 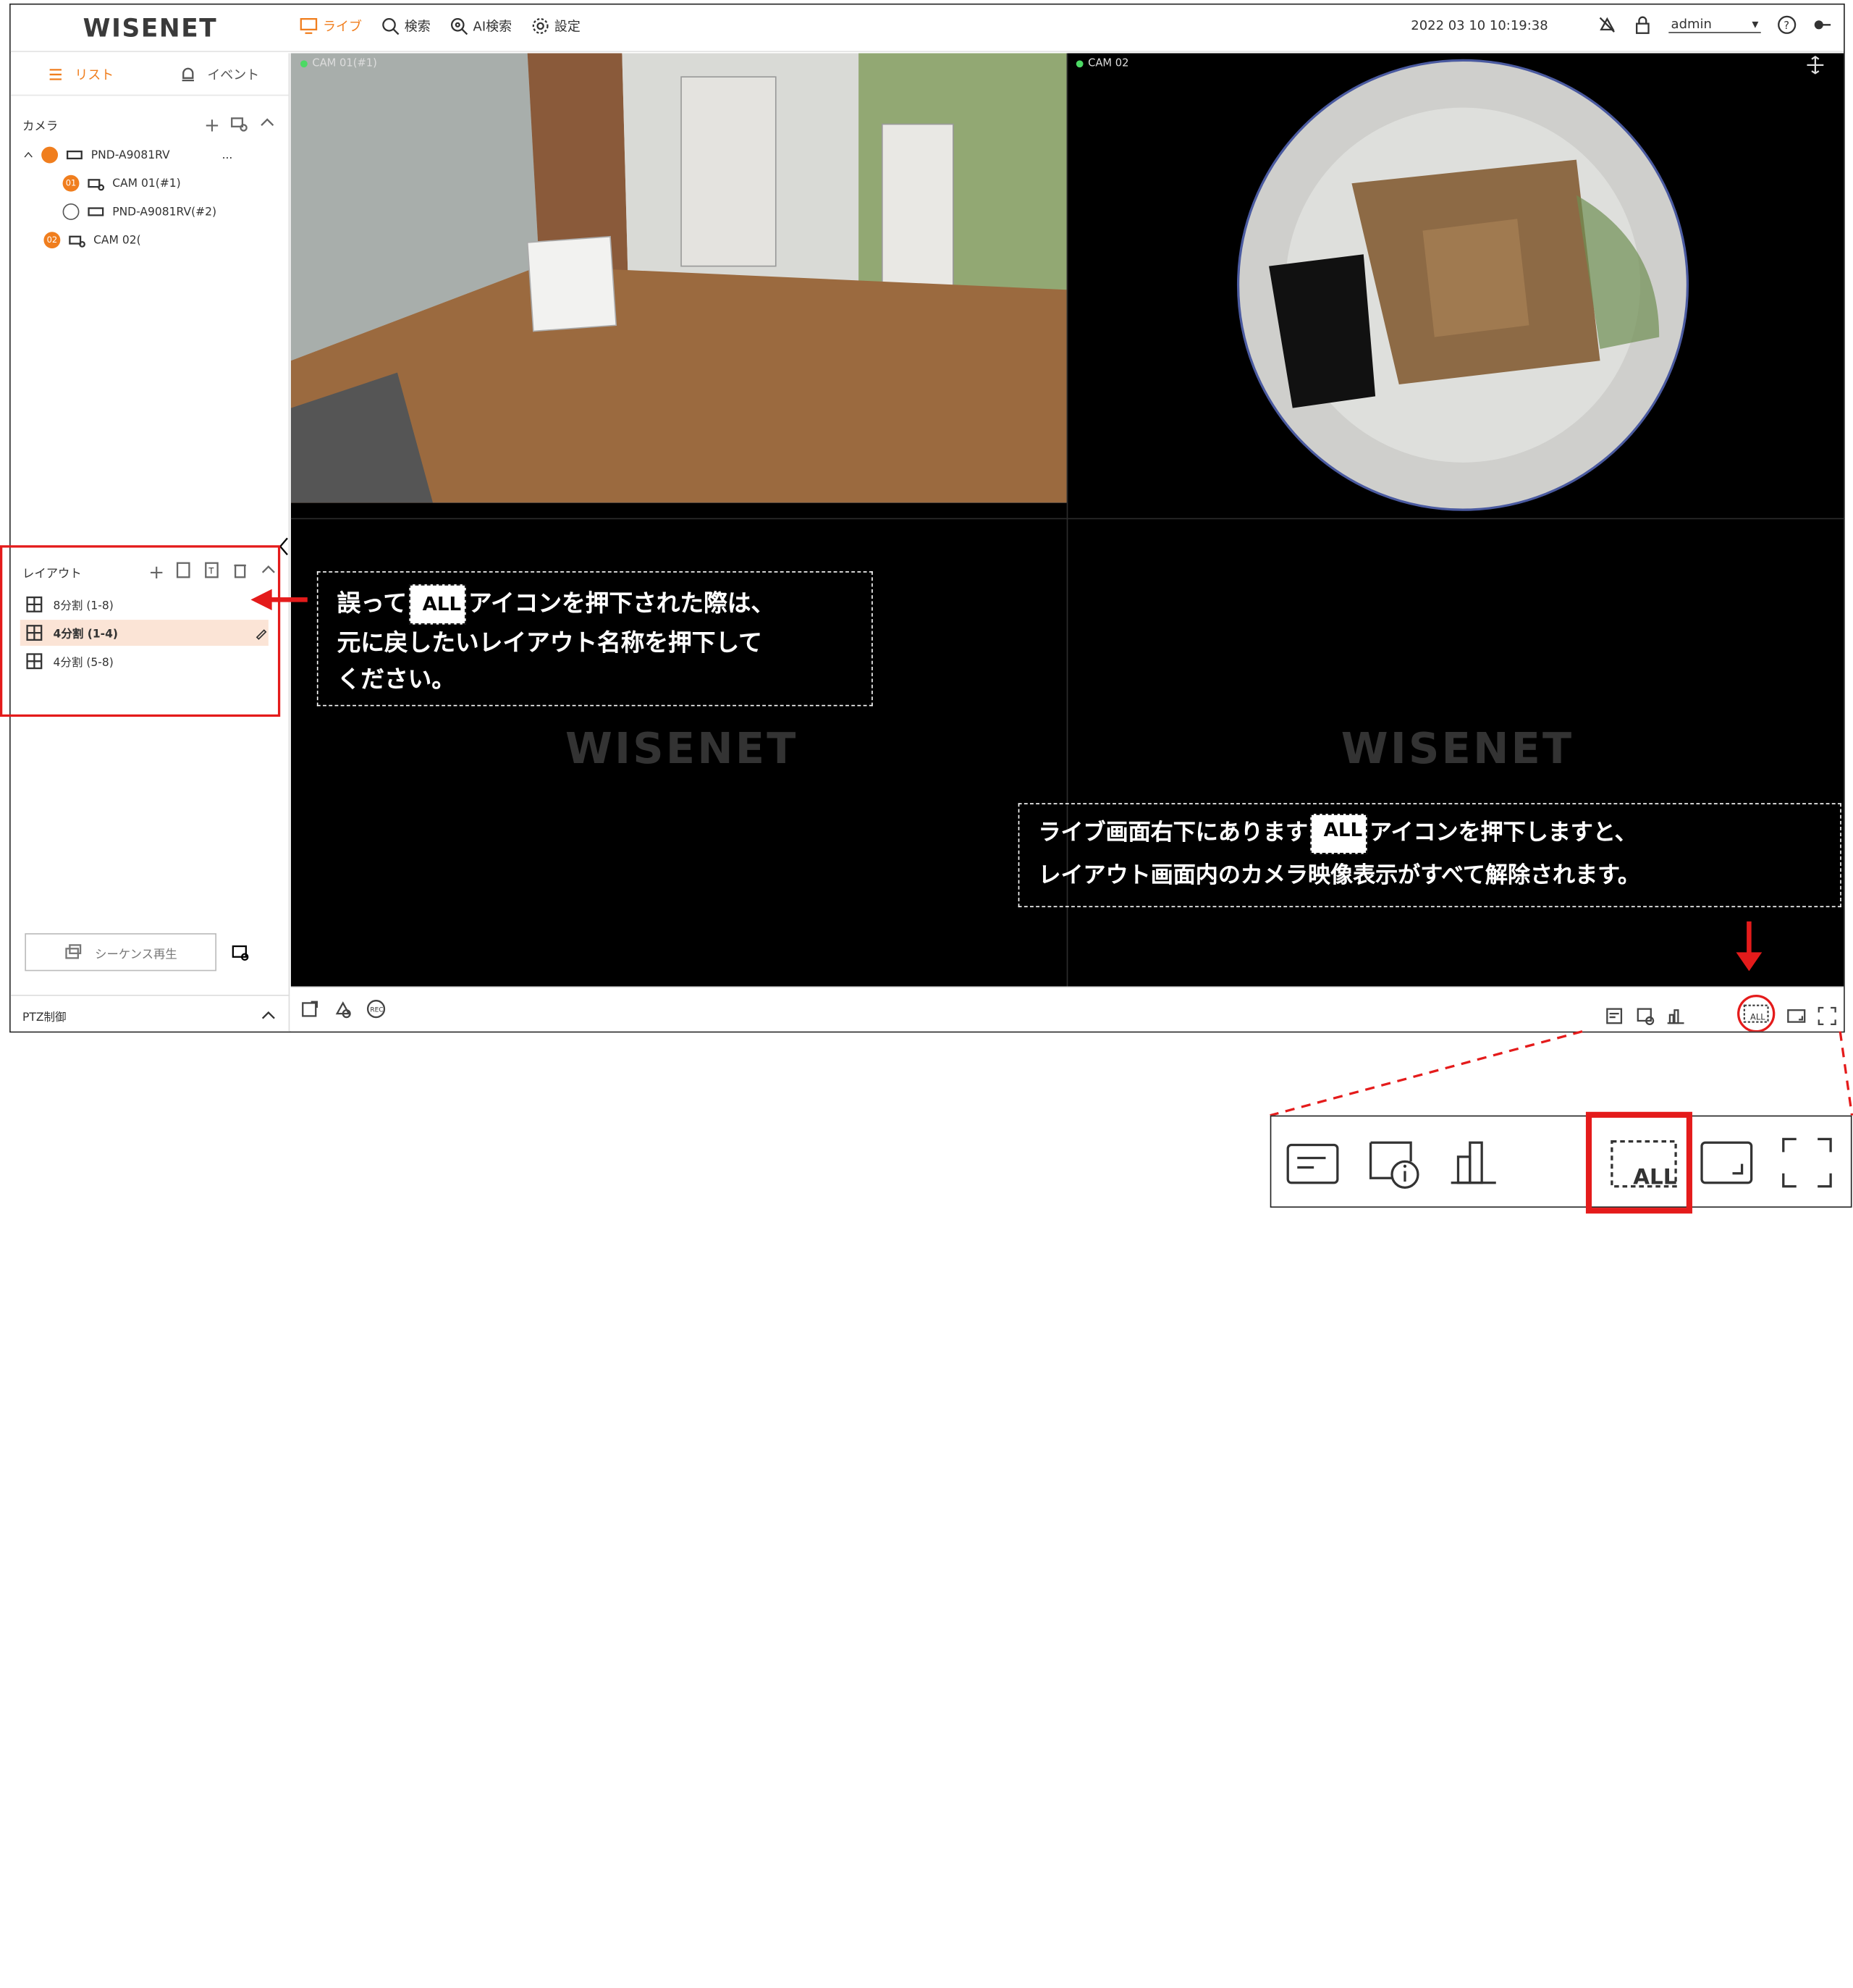 What do you see at coordinates (1312, 1163) in the screenshot?
I see `status-icon` at bounding box center [1312, 1163].